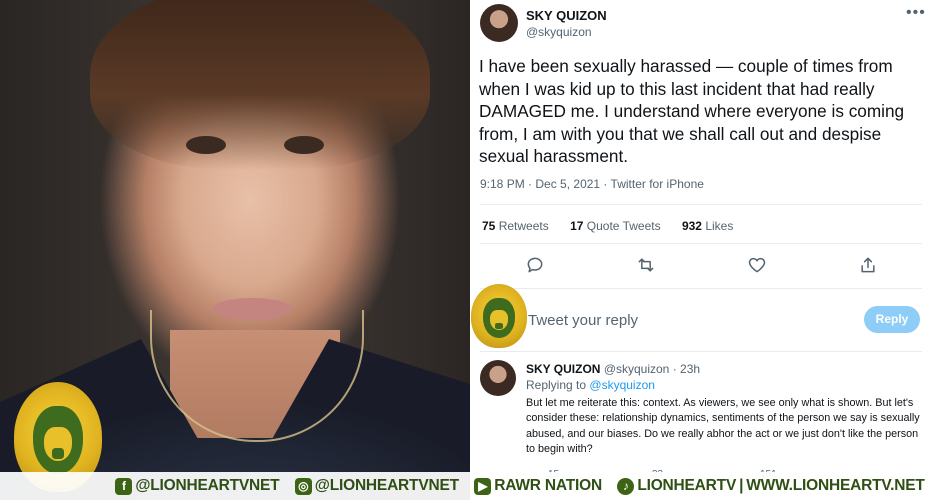  What do you see at coordinates (483, 486) in the screenshot?
I see `youtube-icon: ▶` at bounding box center [483, 486].